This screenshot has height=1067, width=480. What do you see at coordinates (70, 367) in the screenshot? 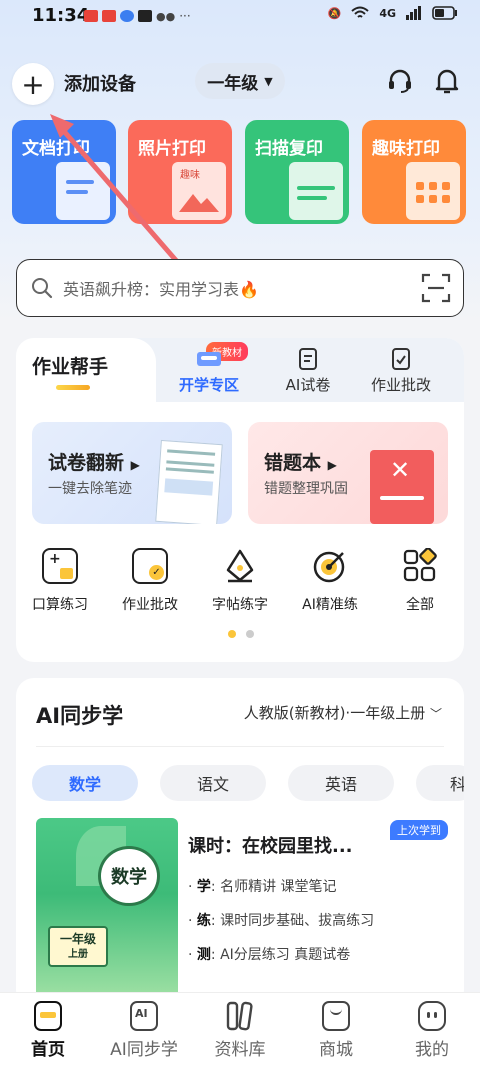
I see `homework-title: 作业帮手` at bounding box center [70, 367].